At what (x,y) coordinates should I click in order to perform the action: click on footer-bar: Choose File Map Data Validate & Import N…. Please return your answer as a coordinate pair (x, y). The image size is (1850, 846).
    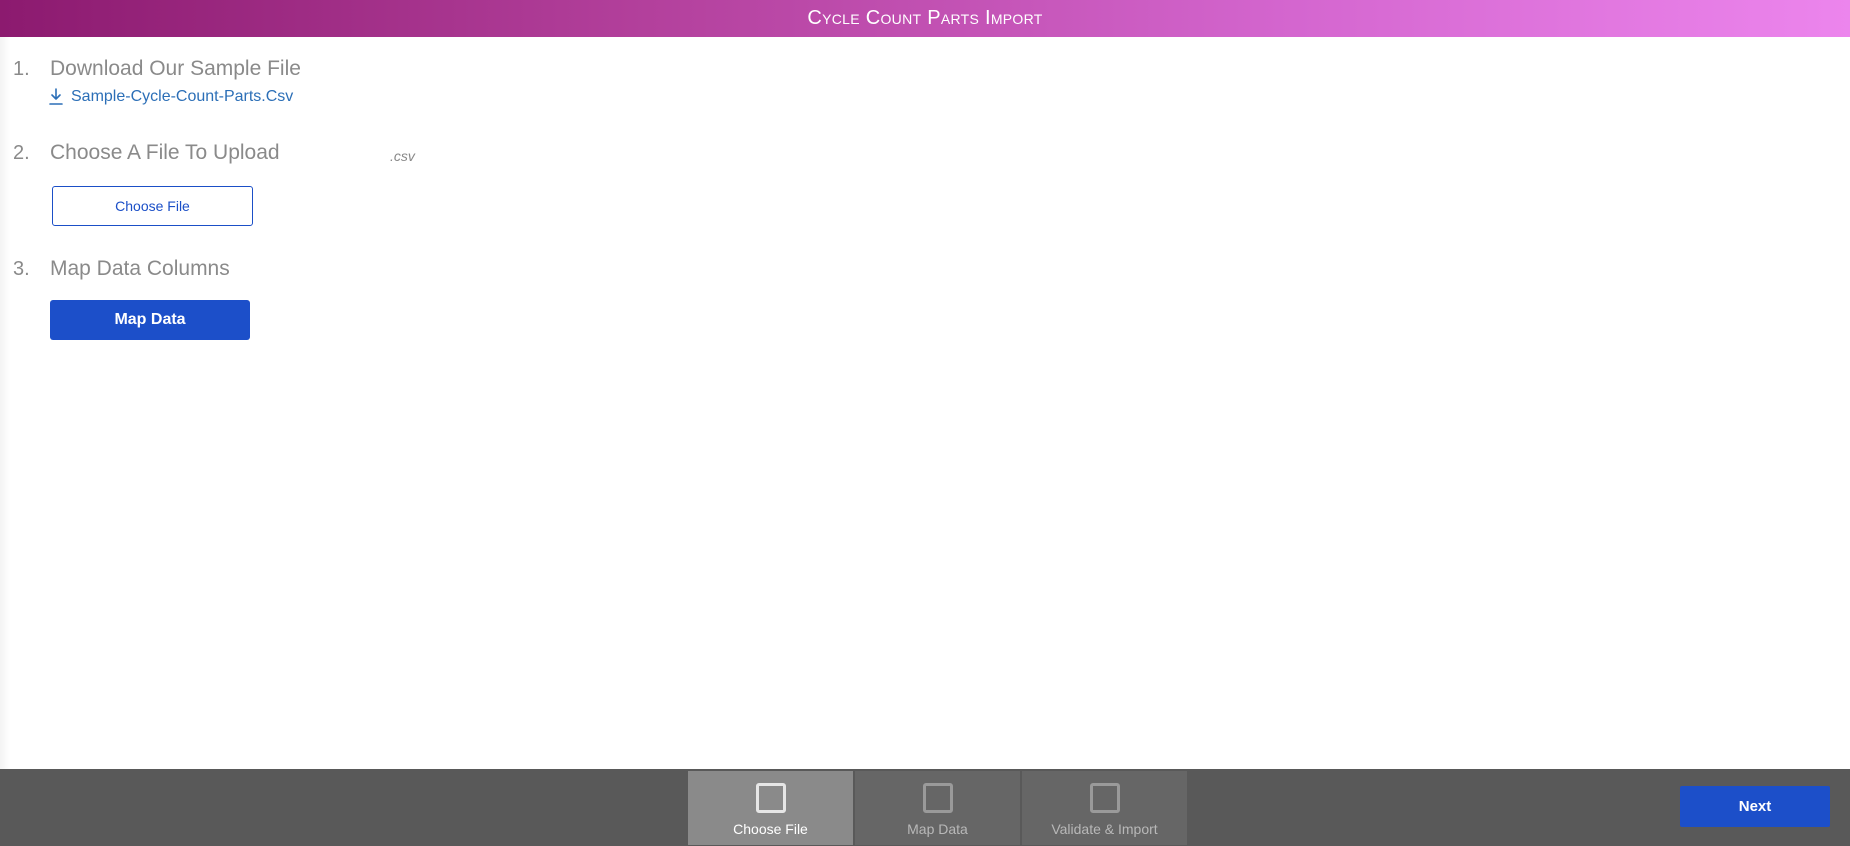
    Looking at the image, I should click on (925, 807).